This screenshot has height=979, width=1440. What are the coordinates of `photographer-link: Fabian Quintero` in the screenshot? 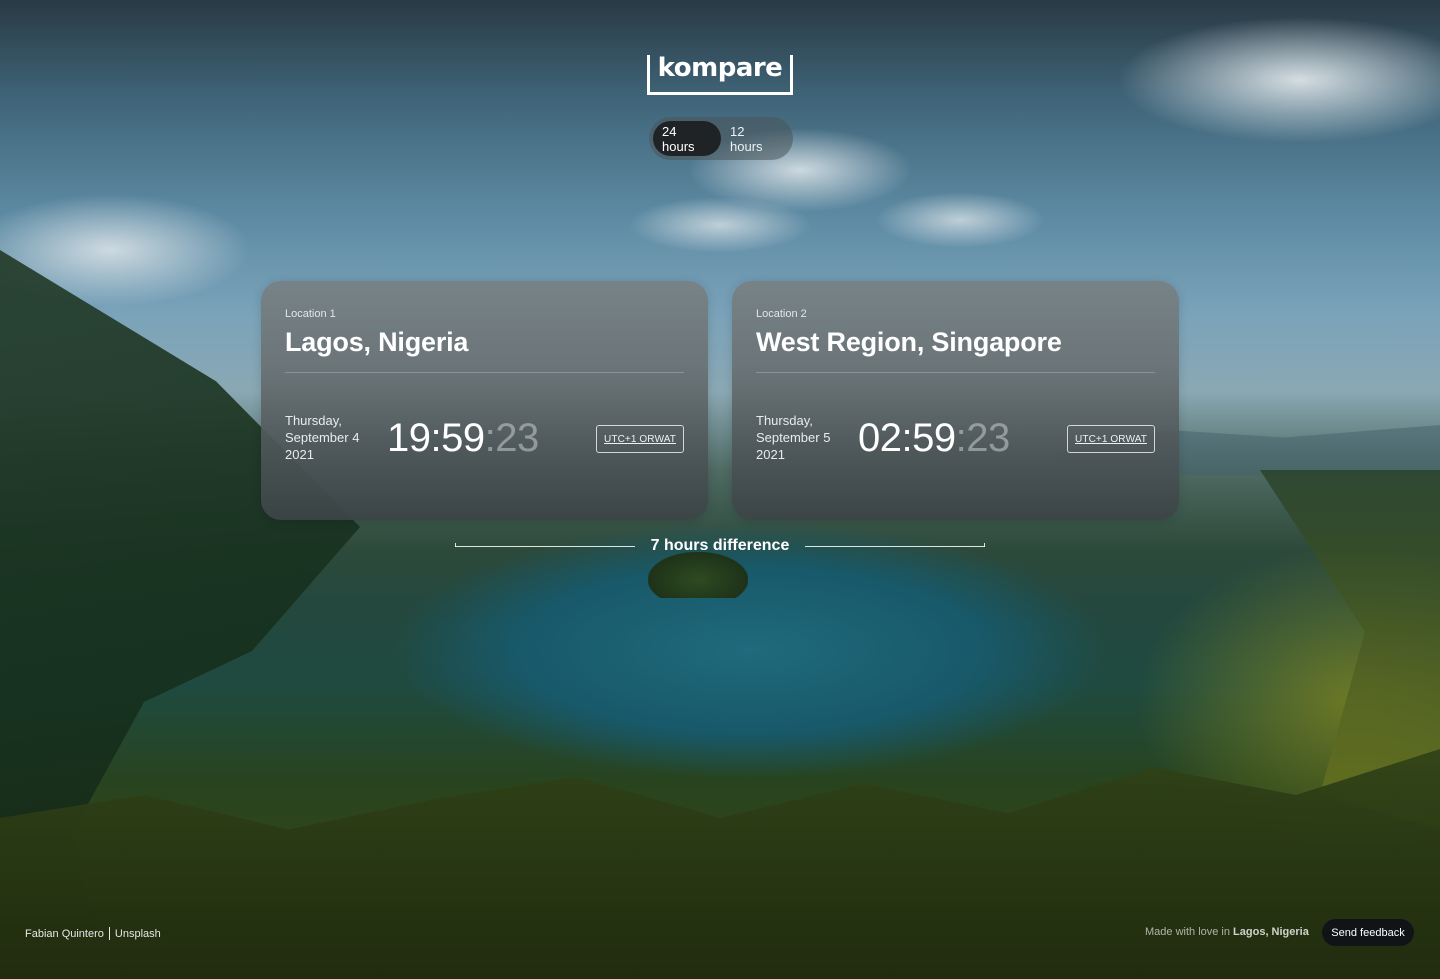 It's located at (64, 934).